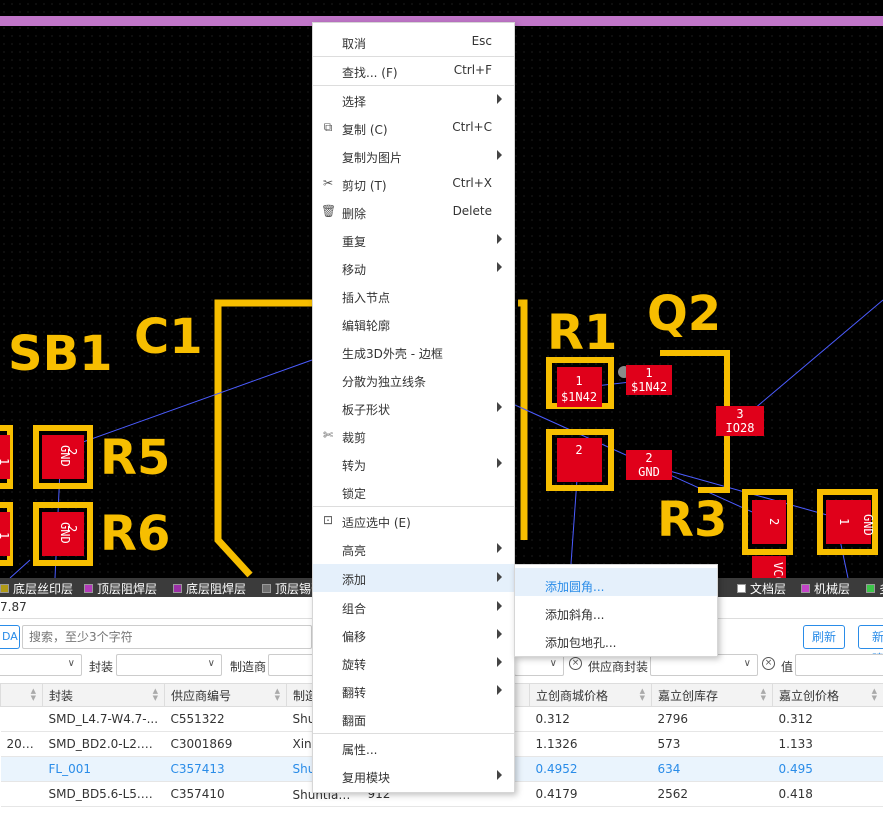  Describe the element at coordinates (712, 794) in the screenshot. I see `table-cell: 2562` at that location.